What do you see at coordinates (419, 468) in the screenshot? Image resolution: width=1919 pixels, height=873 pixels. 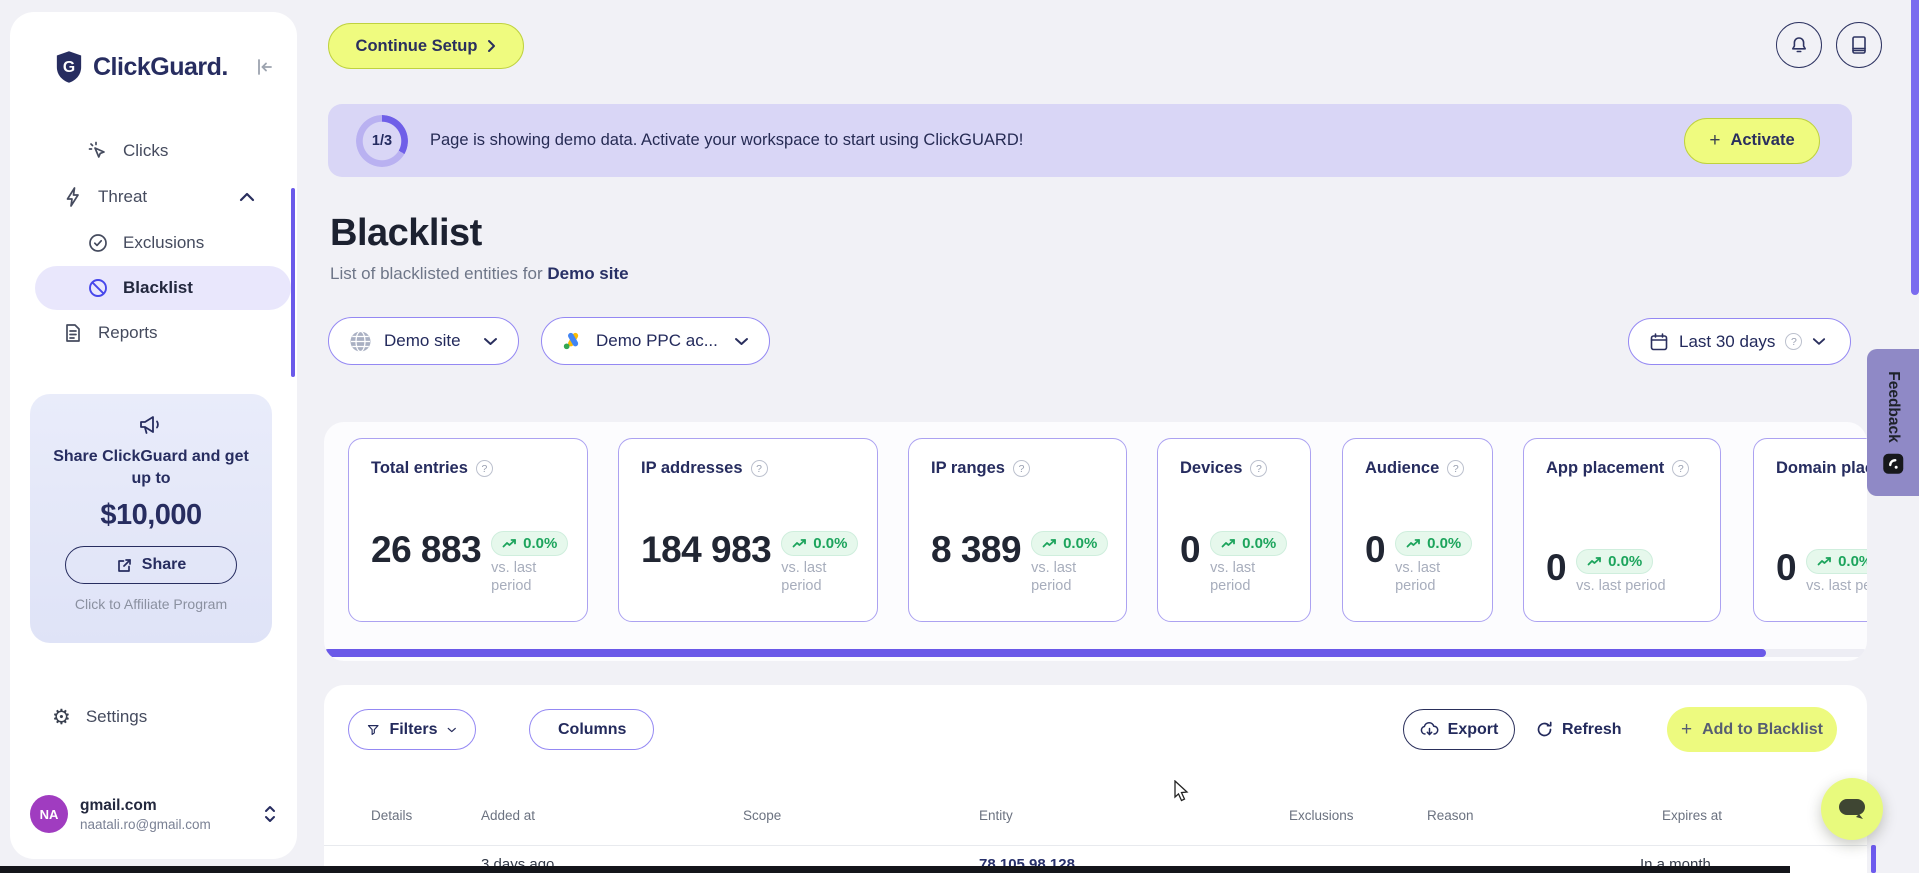 I see `stat-card-title: Total entries` at bounding box center [419, 468].